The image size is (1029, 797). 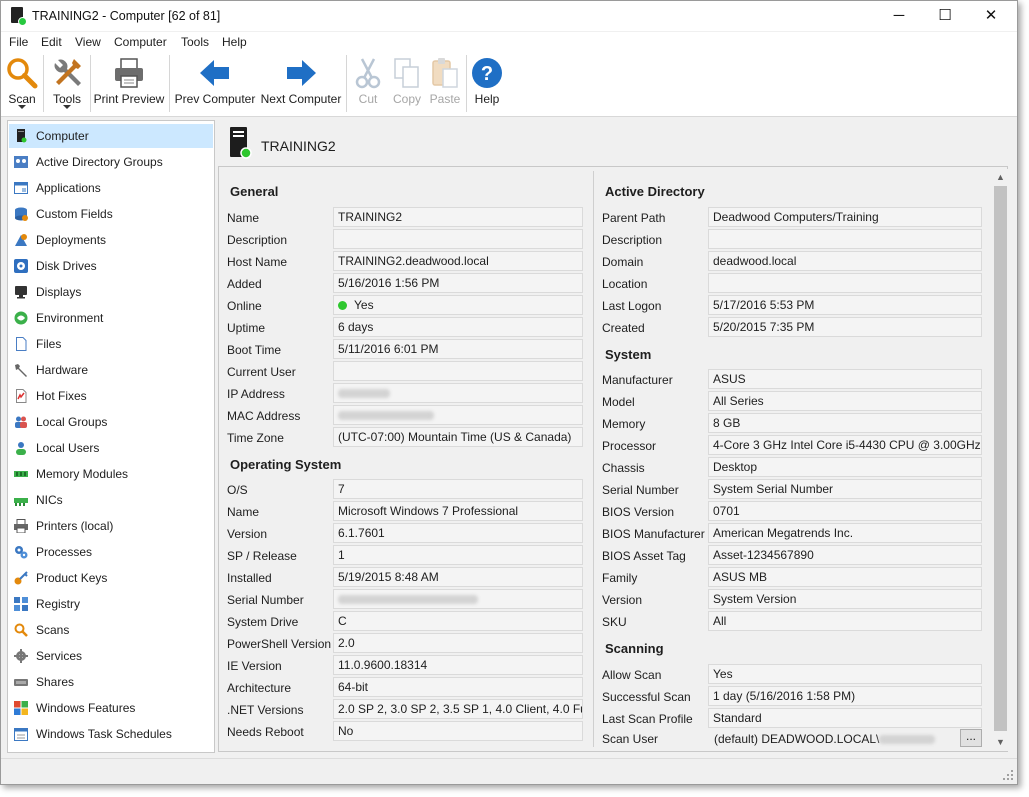 What do you see at coordinates (458, 305) in the screenshot?
I see `online-field: Yes` at bounding box center [458, 305].